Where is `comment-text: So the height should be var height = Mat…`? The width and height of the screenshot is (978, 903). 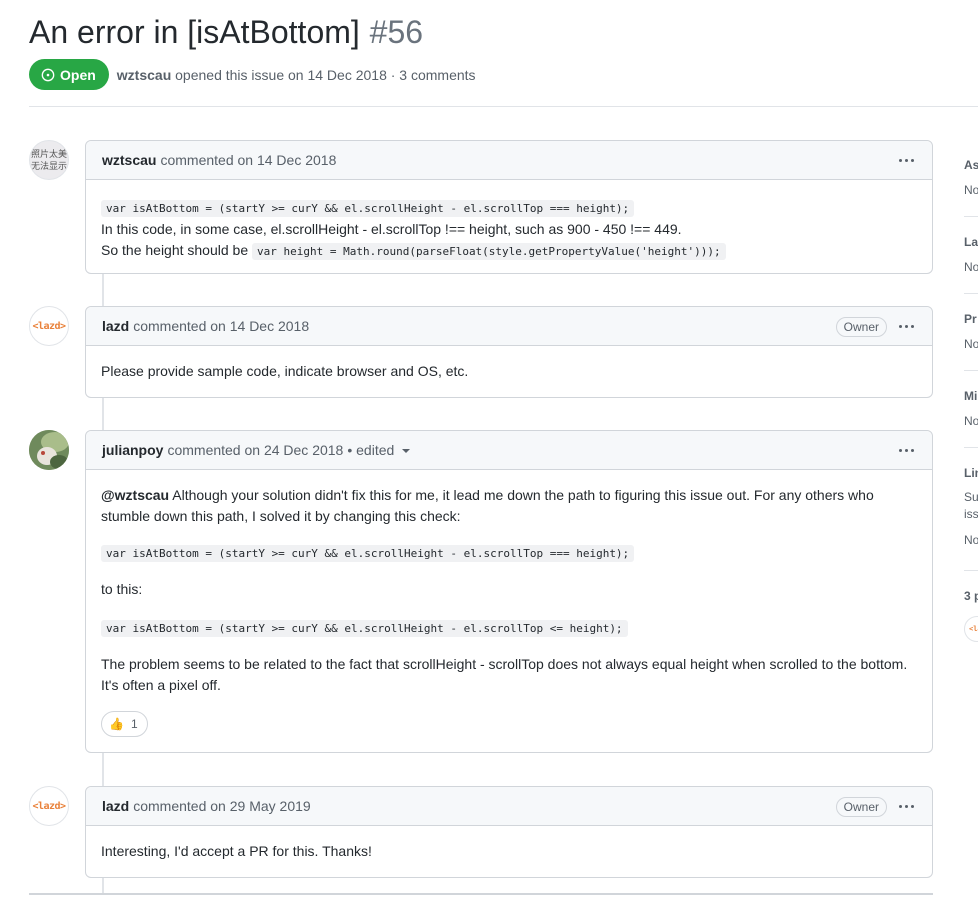 comment-text: So the height should be var height = Mat… is located at coordinates (509, 251).